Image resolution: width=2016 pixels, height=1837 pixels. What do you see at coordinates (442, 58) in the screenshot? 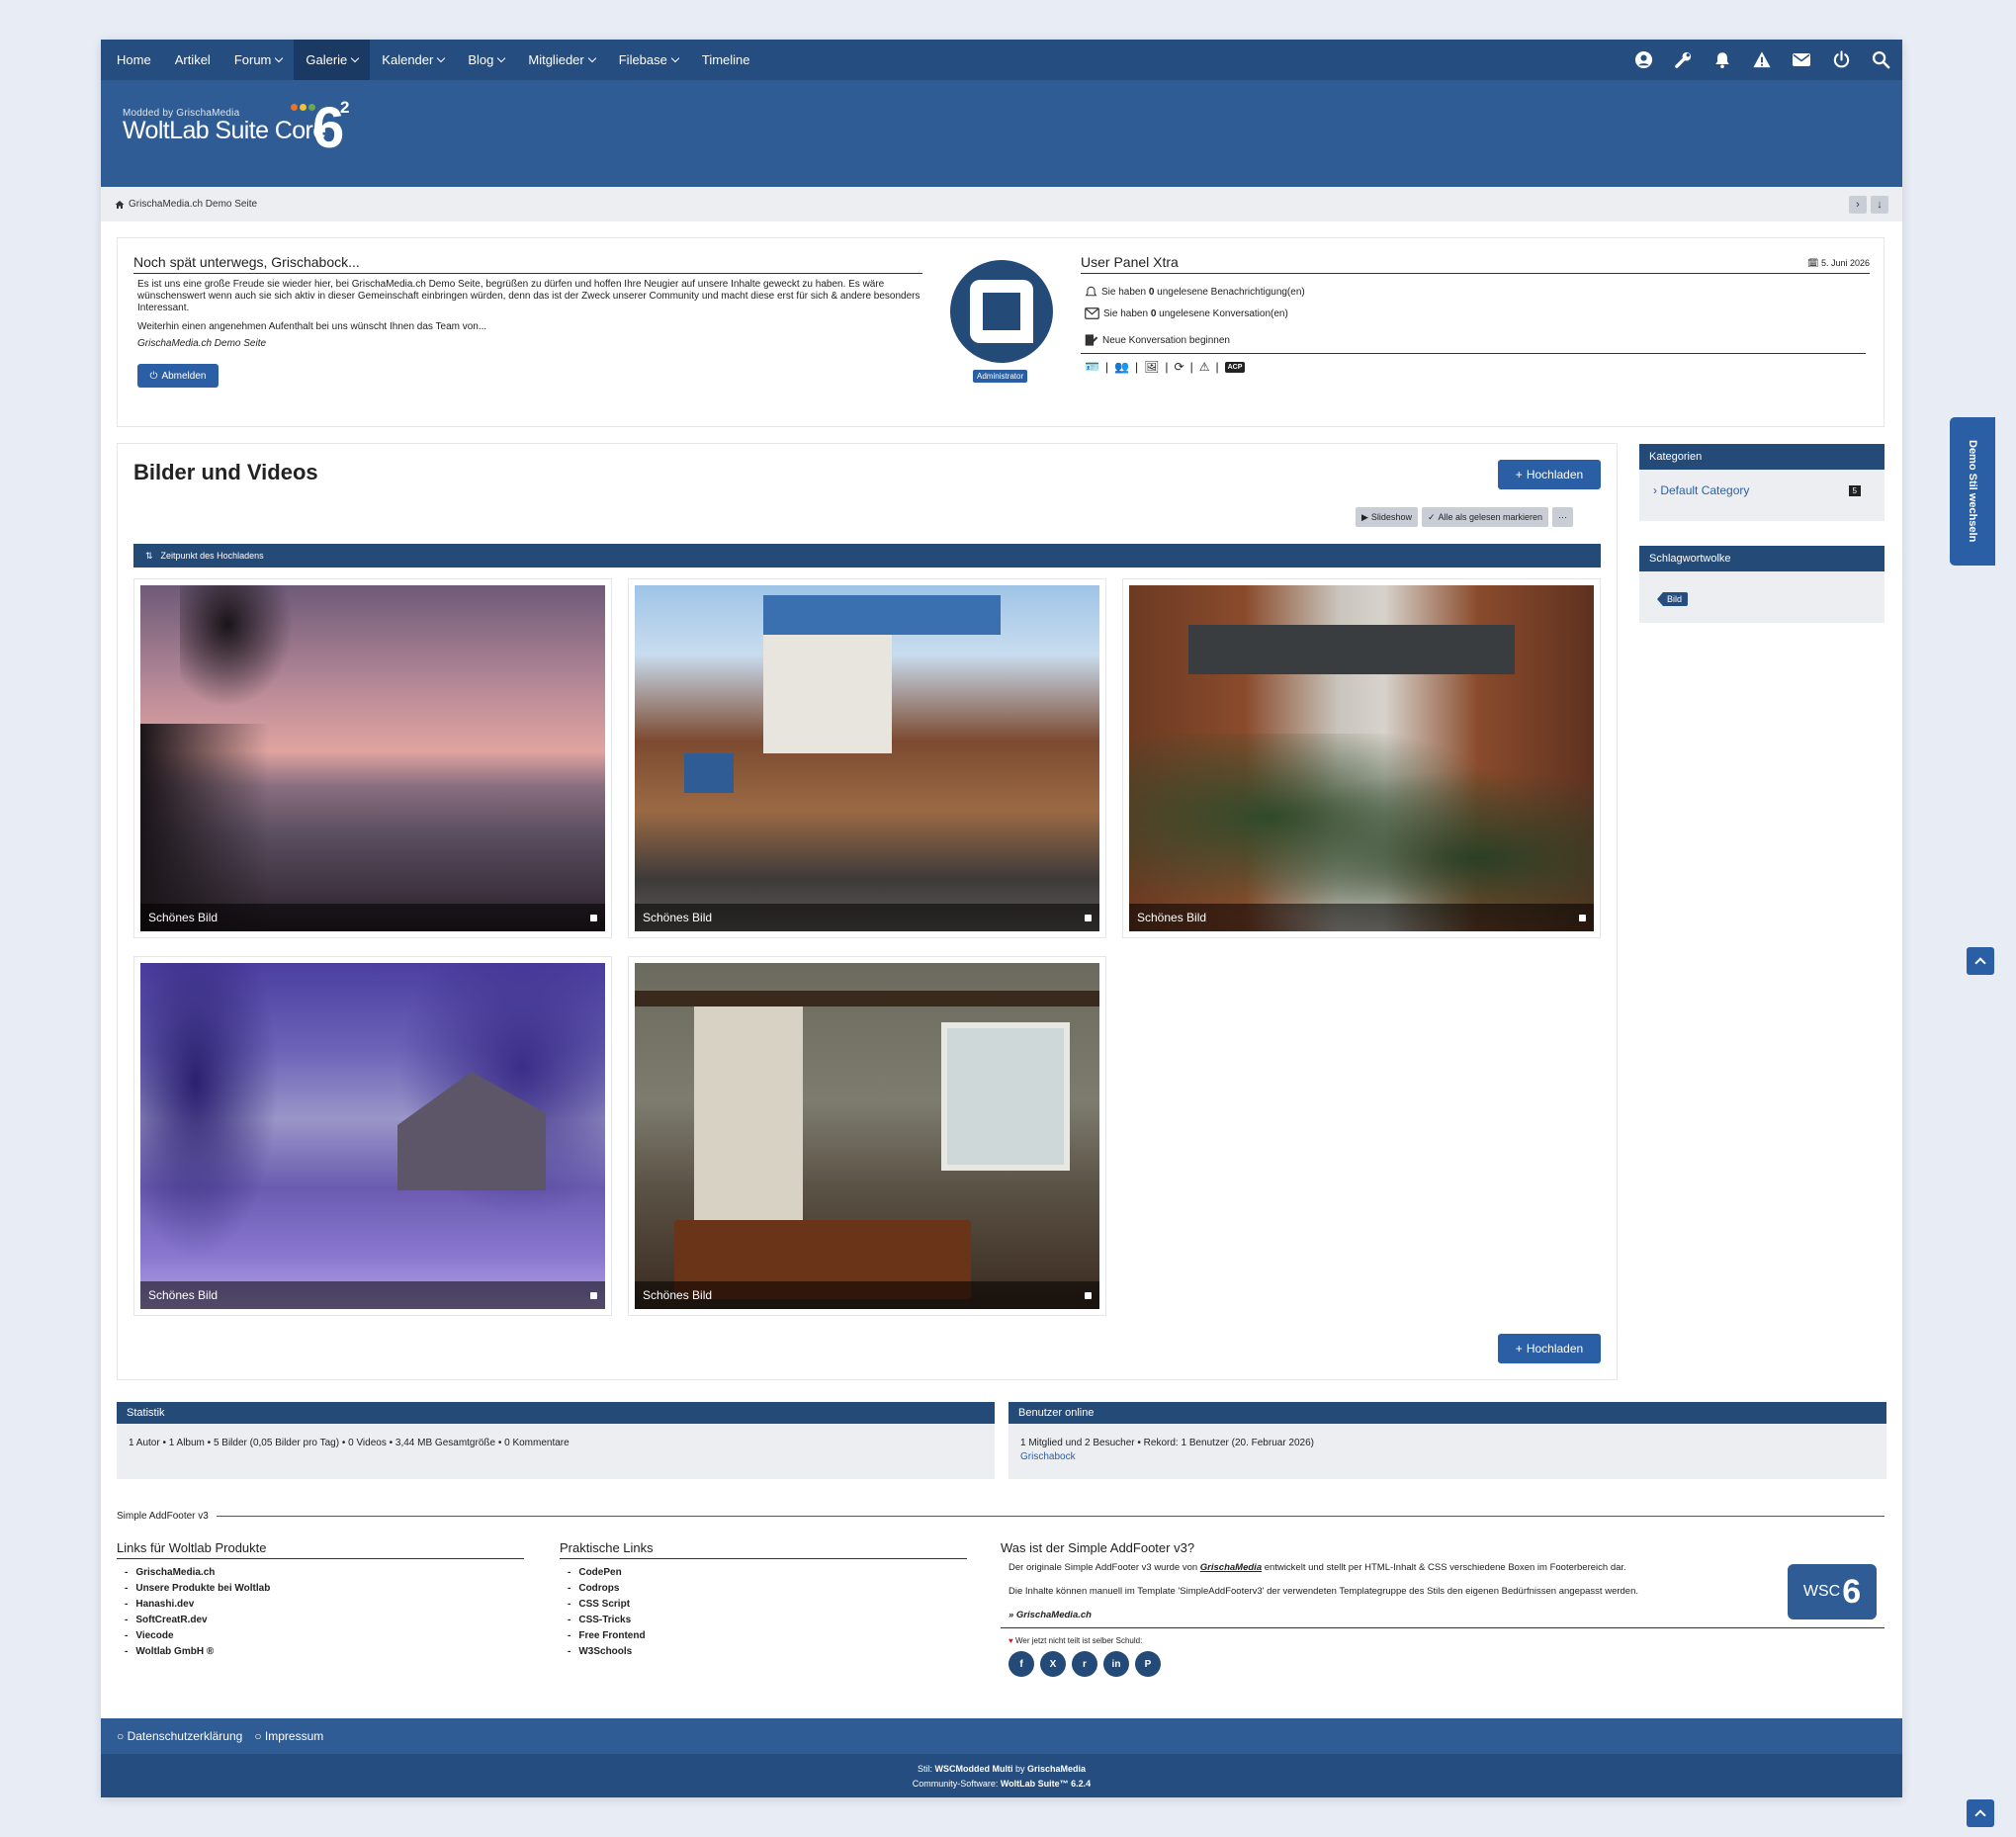
I see `chevron-down-icon` at bounding box center [442, 58].